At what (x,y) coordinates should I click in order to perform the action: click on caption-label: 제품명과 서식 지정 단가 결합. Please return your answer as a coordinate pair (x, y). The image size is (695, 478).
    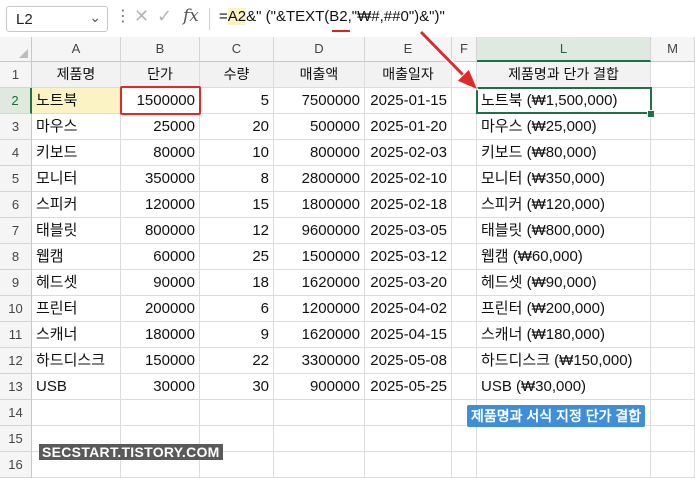
    Looking at the image, I should click on (556, 416).